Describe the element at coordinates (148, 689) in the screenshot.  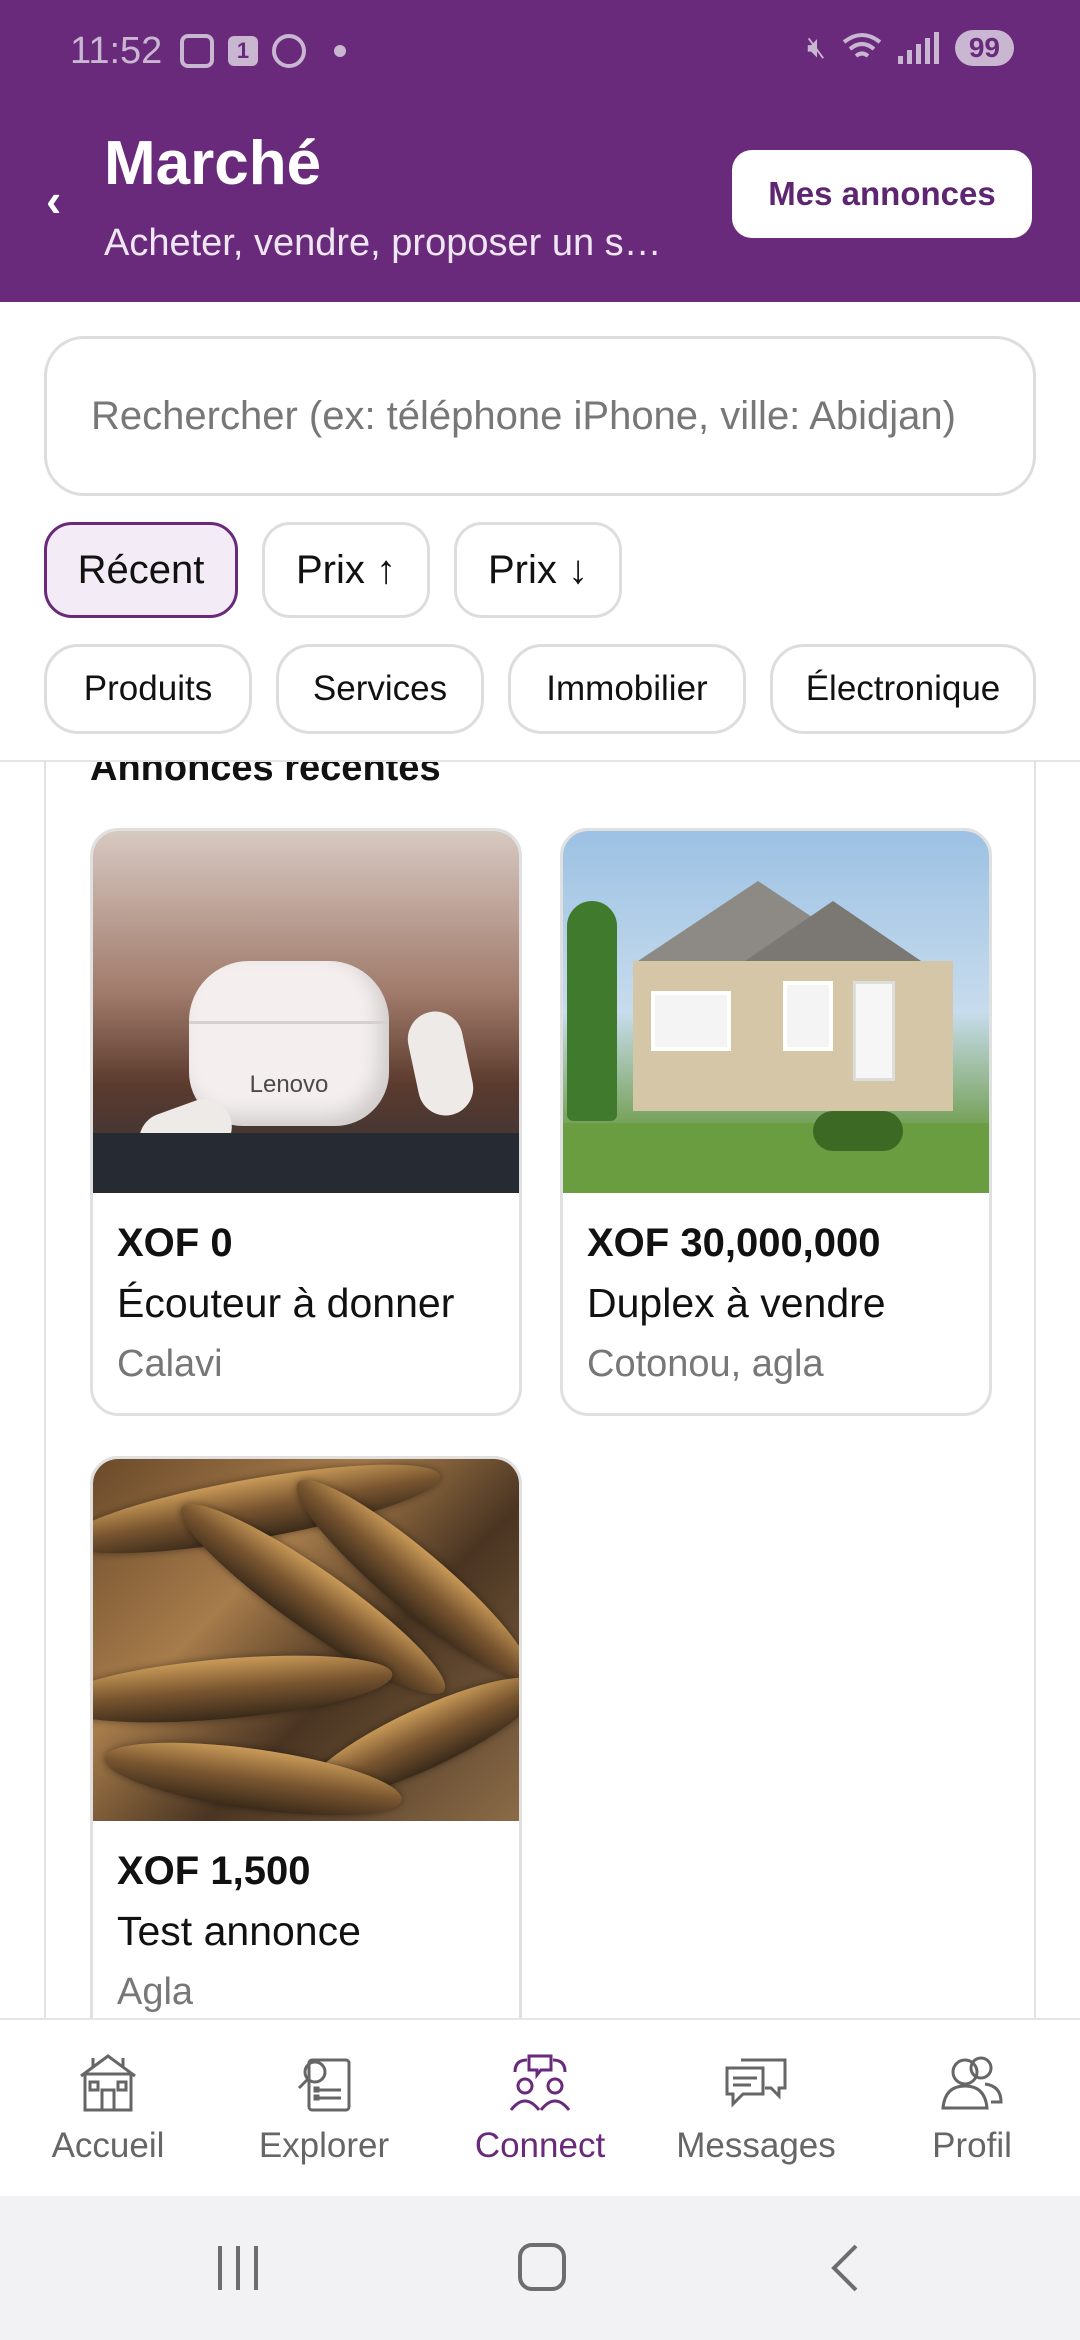
I see `category-products: Produits` at that location.